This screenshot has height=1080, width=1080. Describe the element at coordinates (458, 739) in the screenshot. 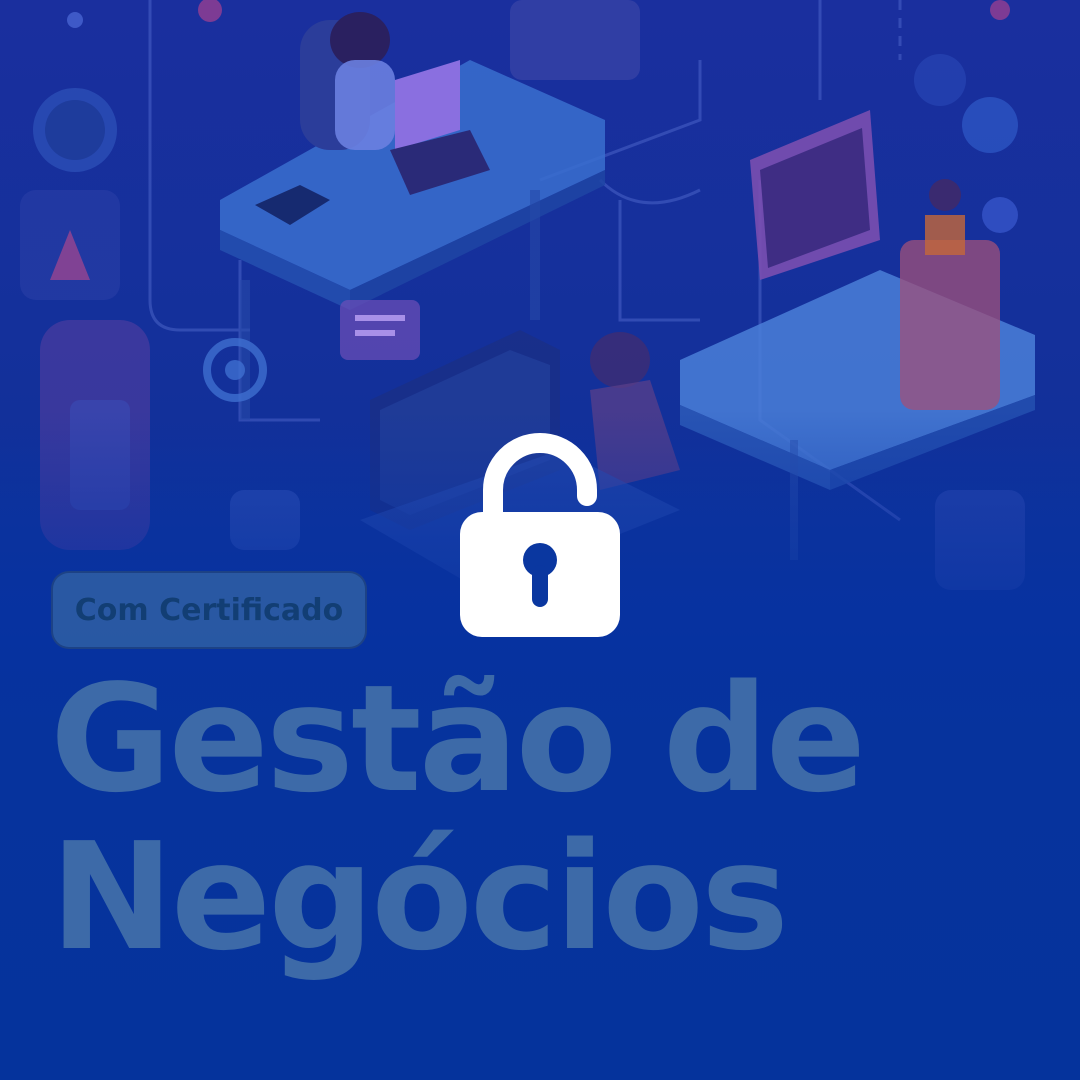

I see `course-title-line-1: Gestão de` at that location.